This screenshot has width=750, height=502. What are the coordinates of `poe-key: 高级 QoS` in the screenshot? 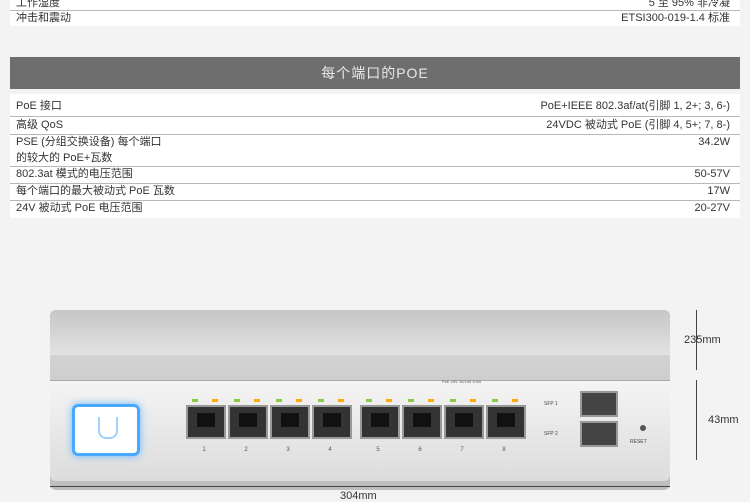 It's located at (40, 125).